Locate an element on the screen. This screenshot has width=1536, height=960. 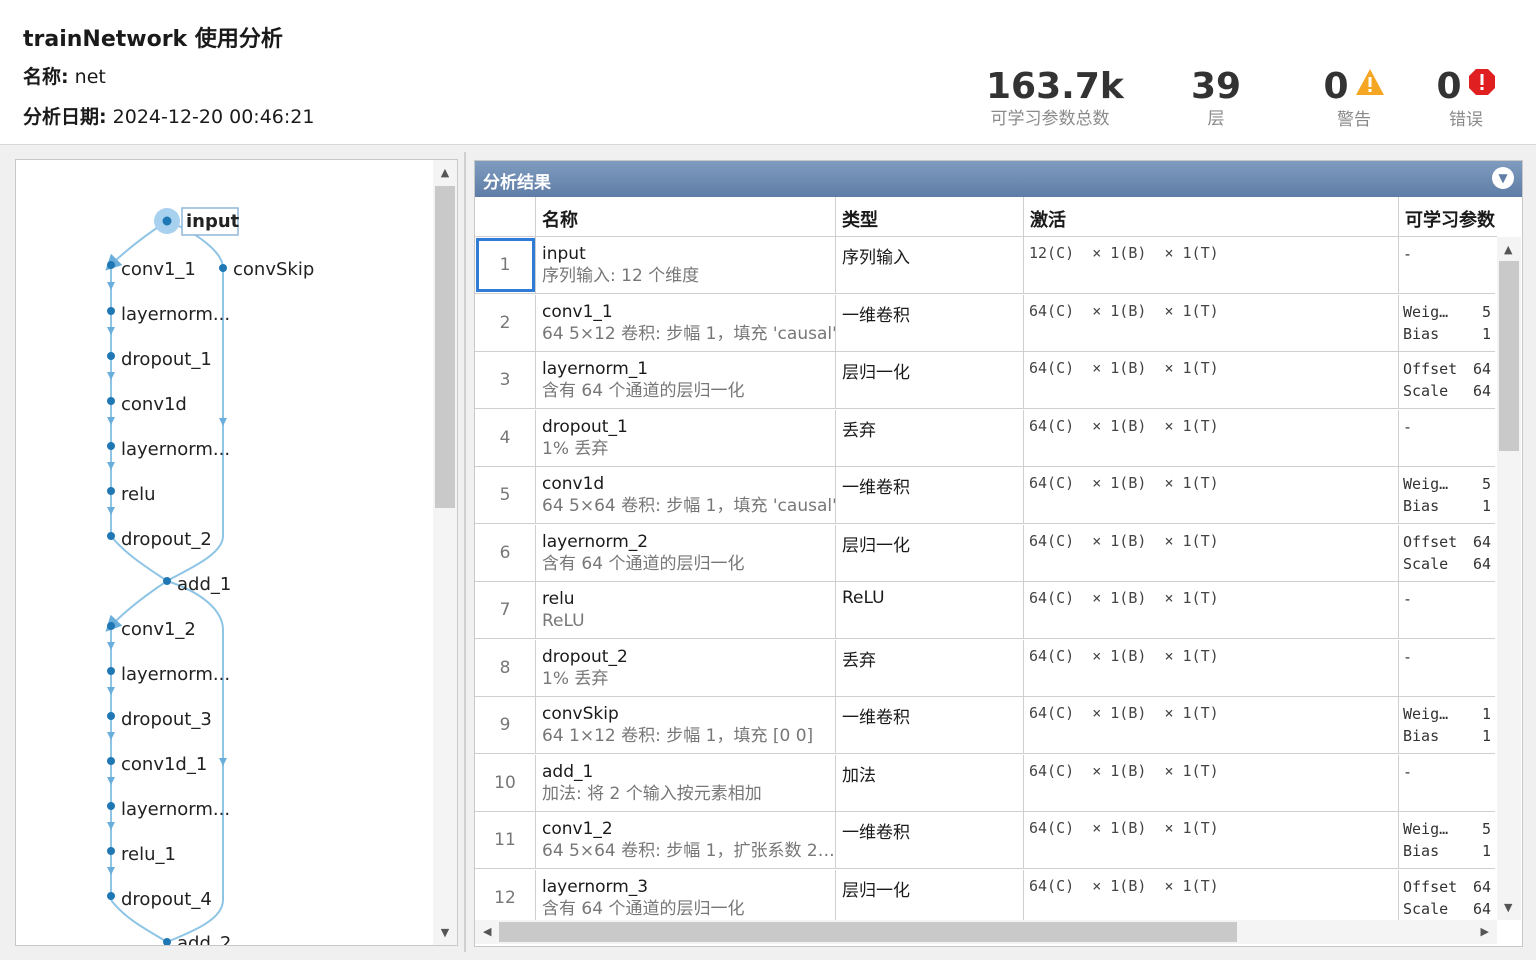
results-horizontal-scrollbar: ◀ ▶ is located at coordinates (986, 932).